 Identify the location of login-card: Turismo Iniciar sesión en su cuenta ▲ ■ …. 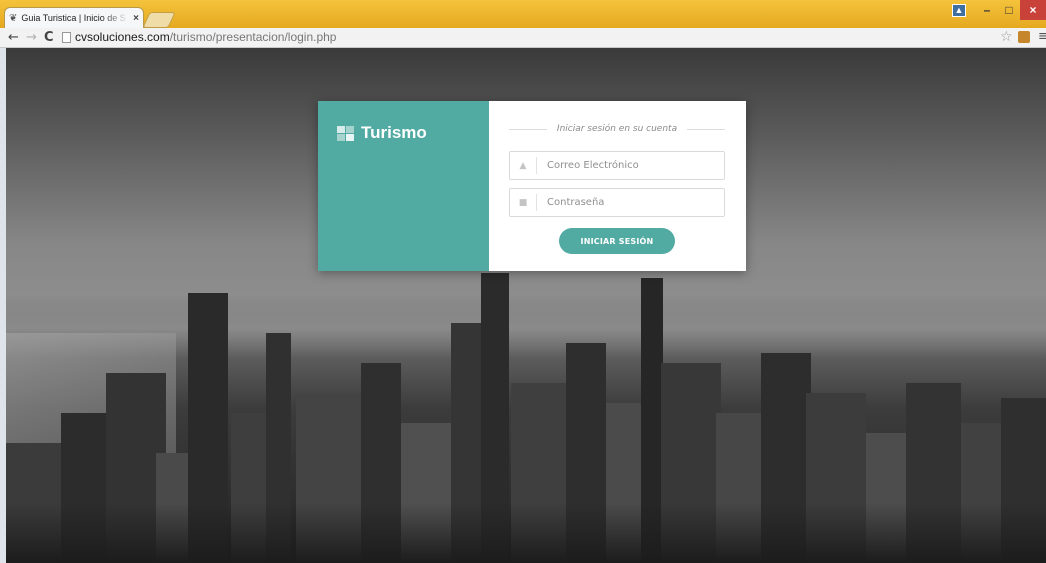
(532, 186).